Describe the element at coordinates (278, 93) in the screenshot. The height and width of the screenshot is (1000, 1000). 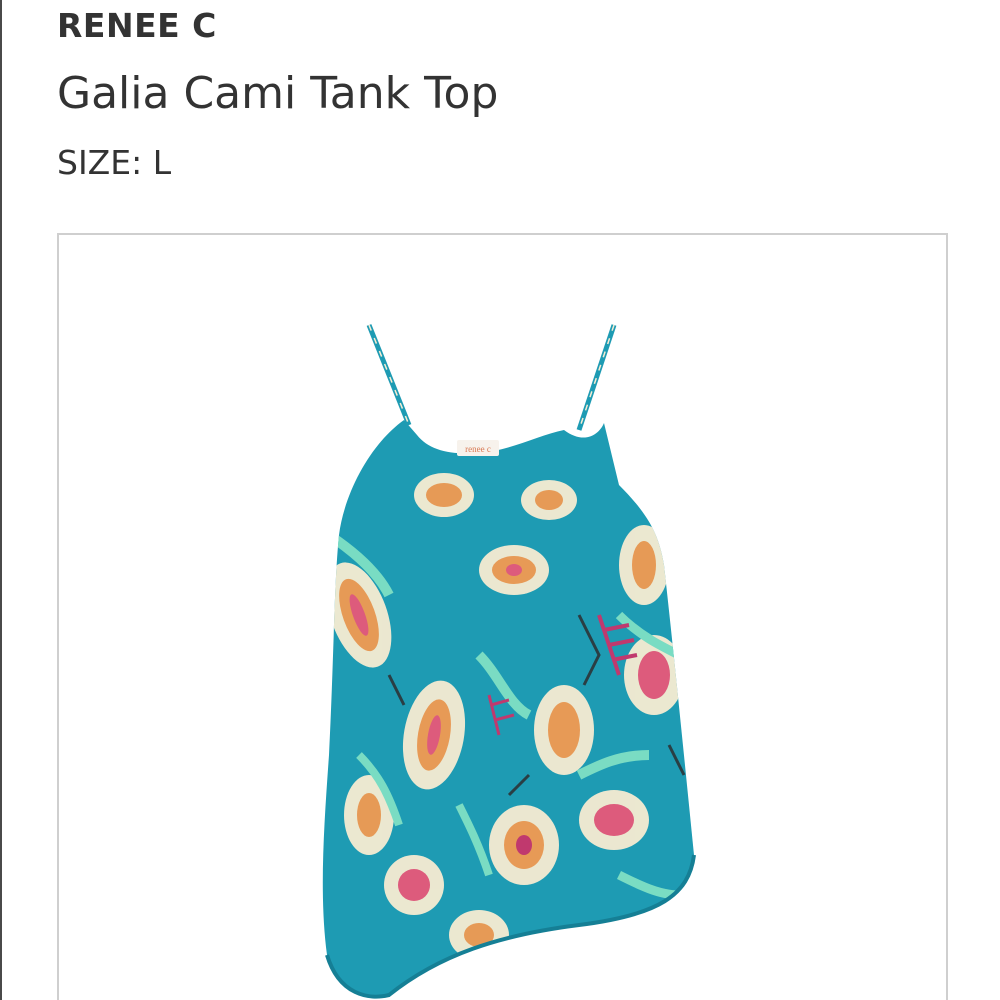
I see `product-title: Galia Cami Tank Top` at that location.